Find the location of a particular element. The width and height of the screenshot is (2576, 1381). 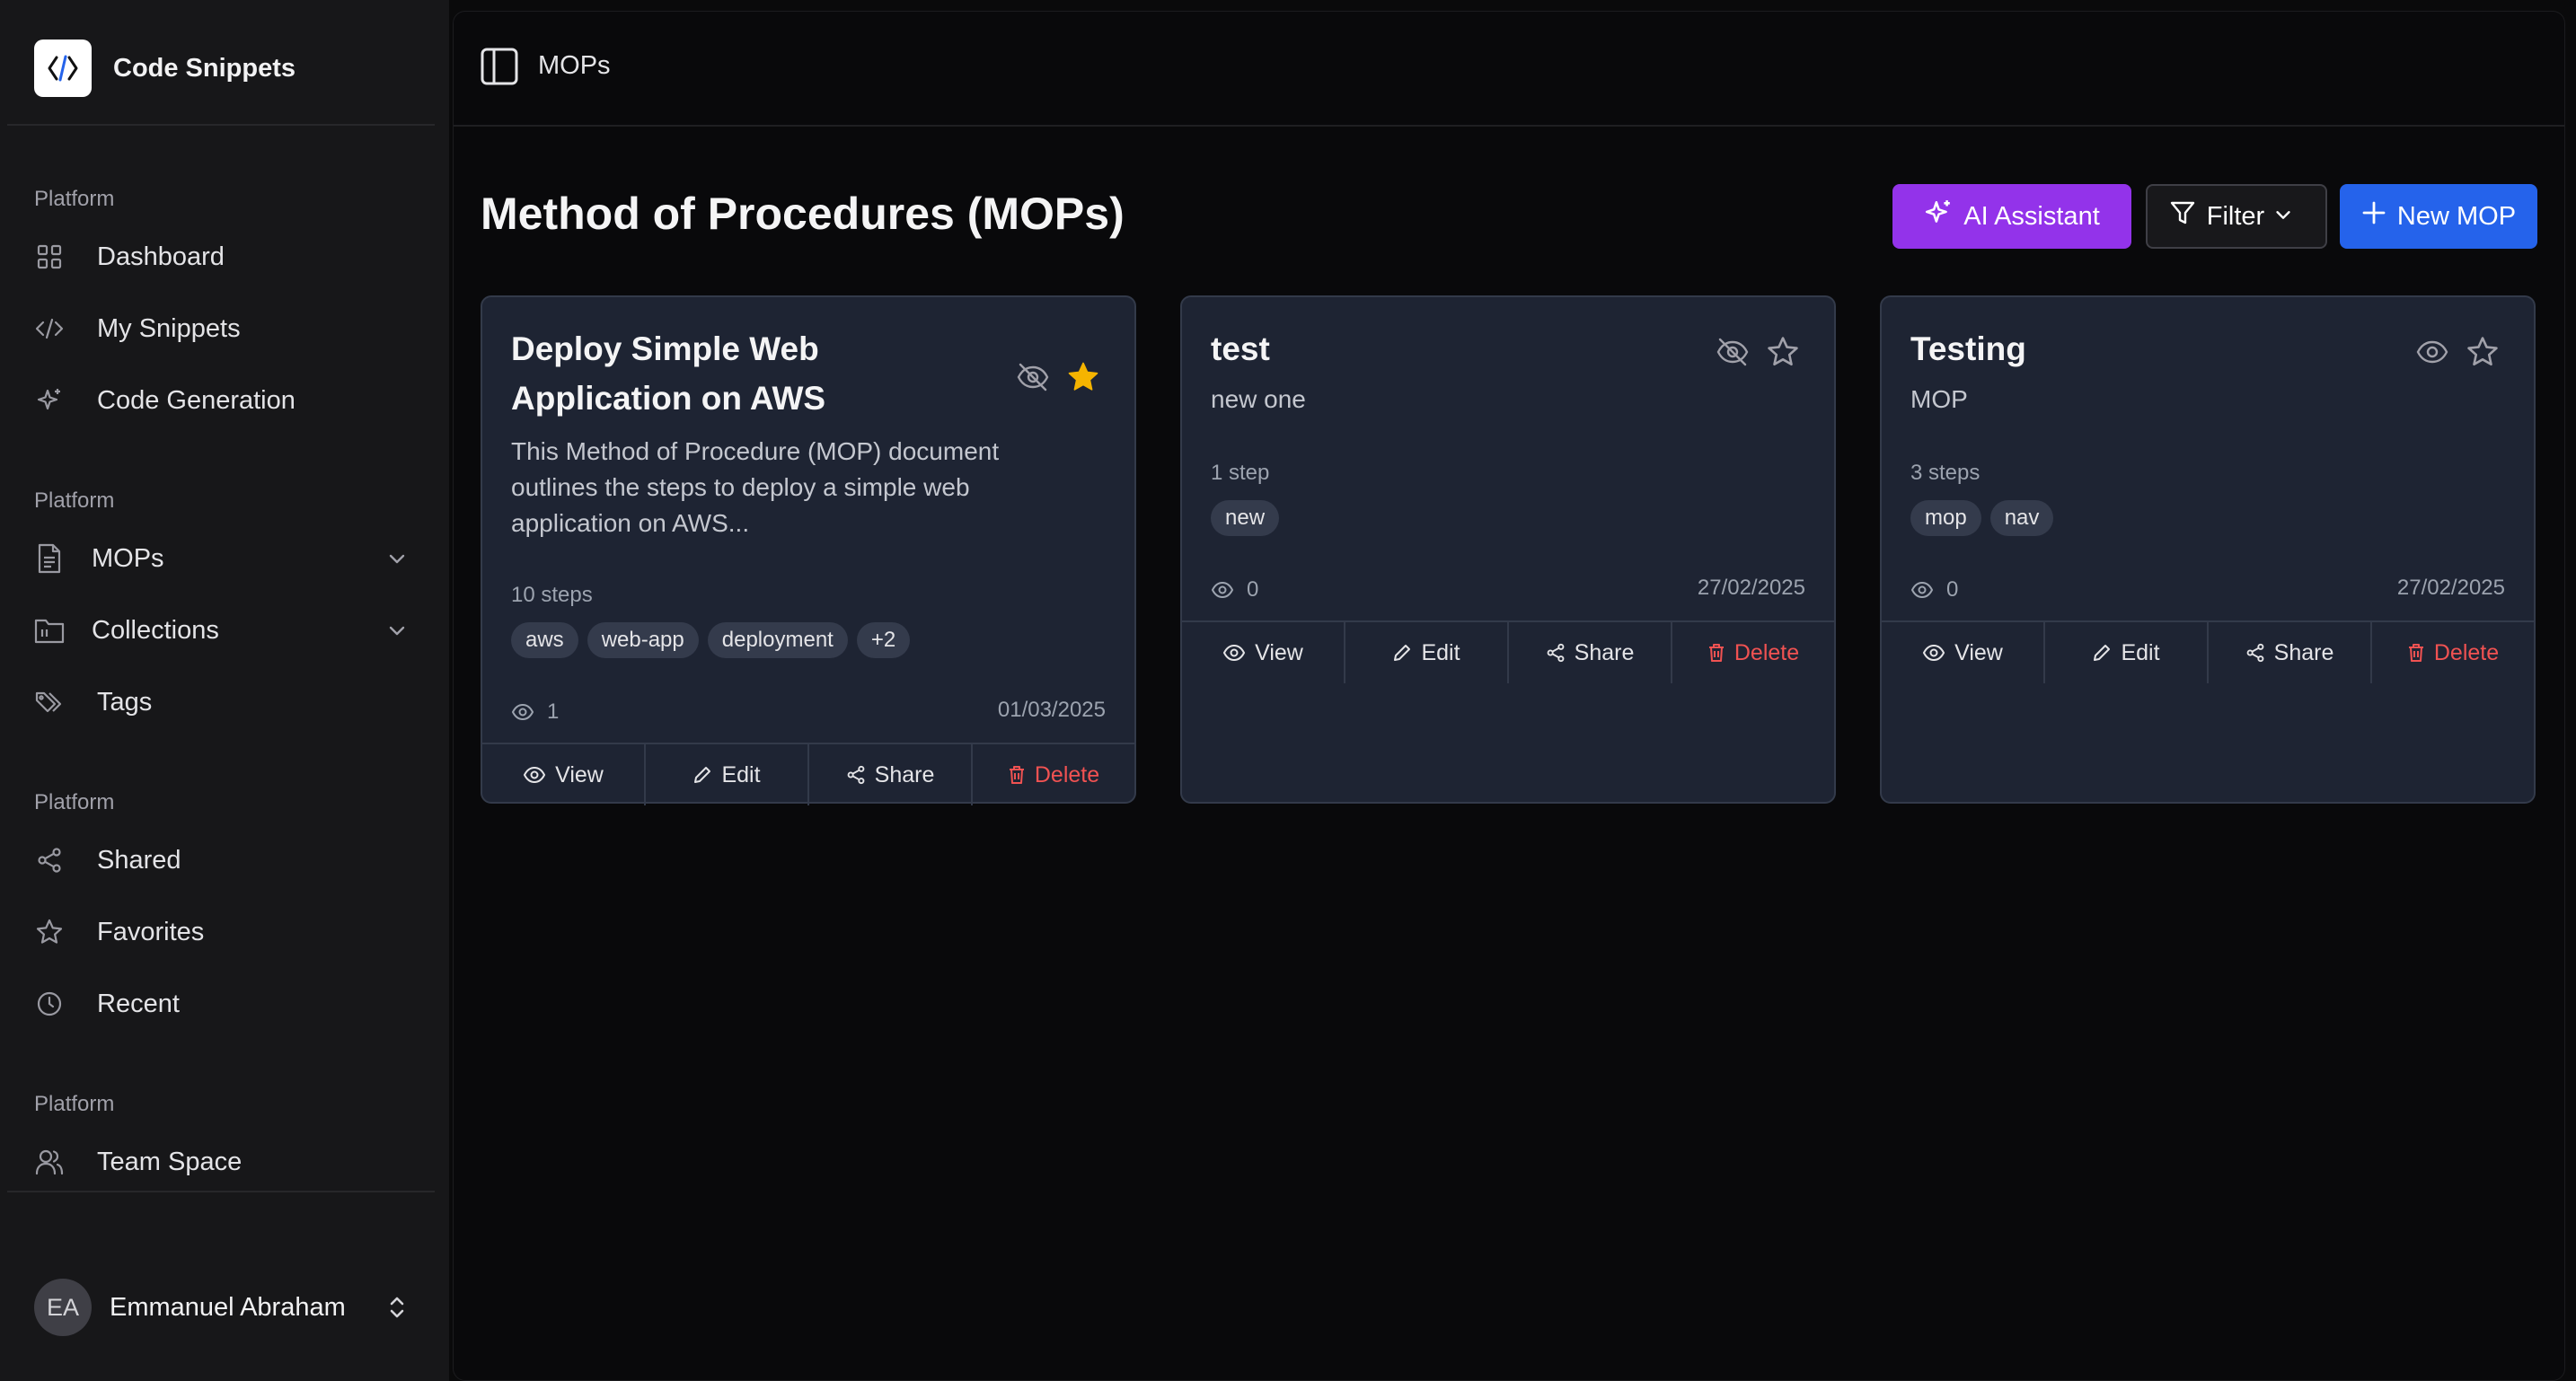

share-label: Share is located at coordinates (1604, 652).